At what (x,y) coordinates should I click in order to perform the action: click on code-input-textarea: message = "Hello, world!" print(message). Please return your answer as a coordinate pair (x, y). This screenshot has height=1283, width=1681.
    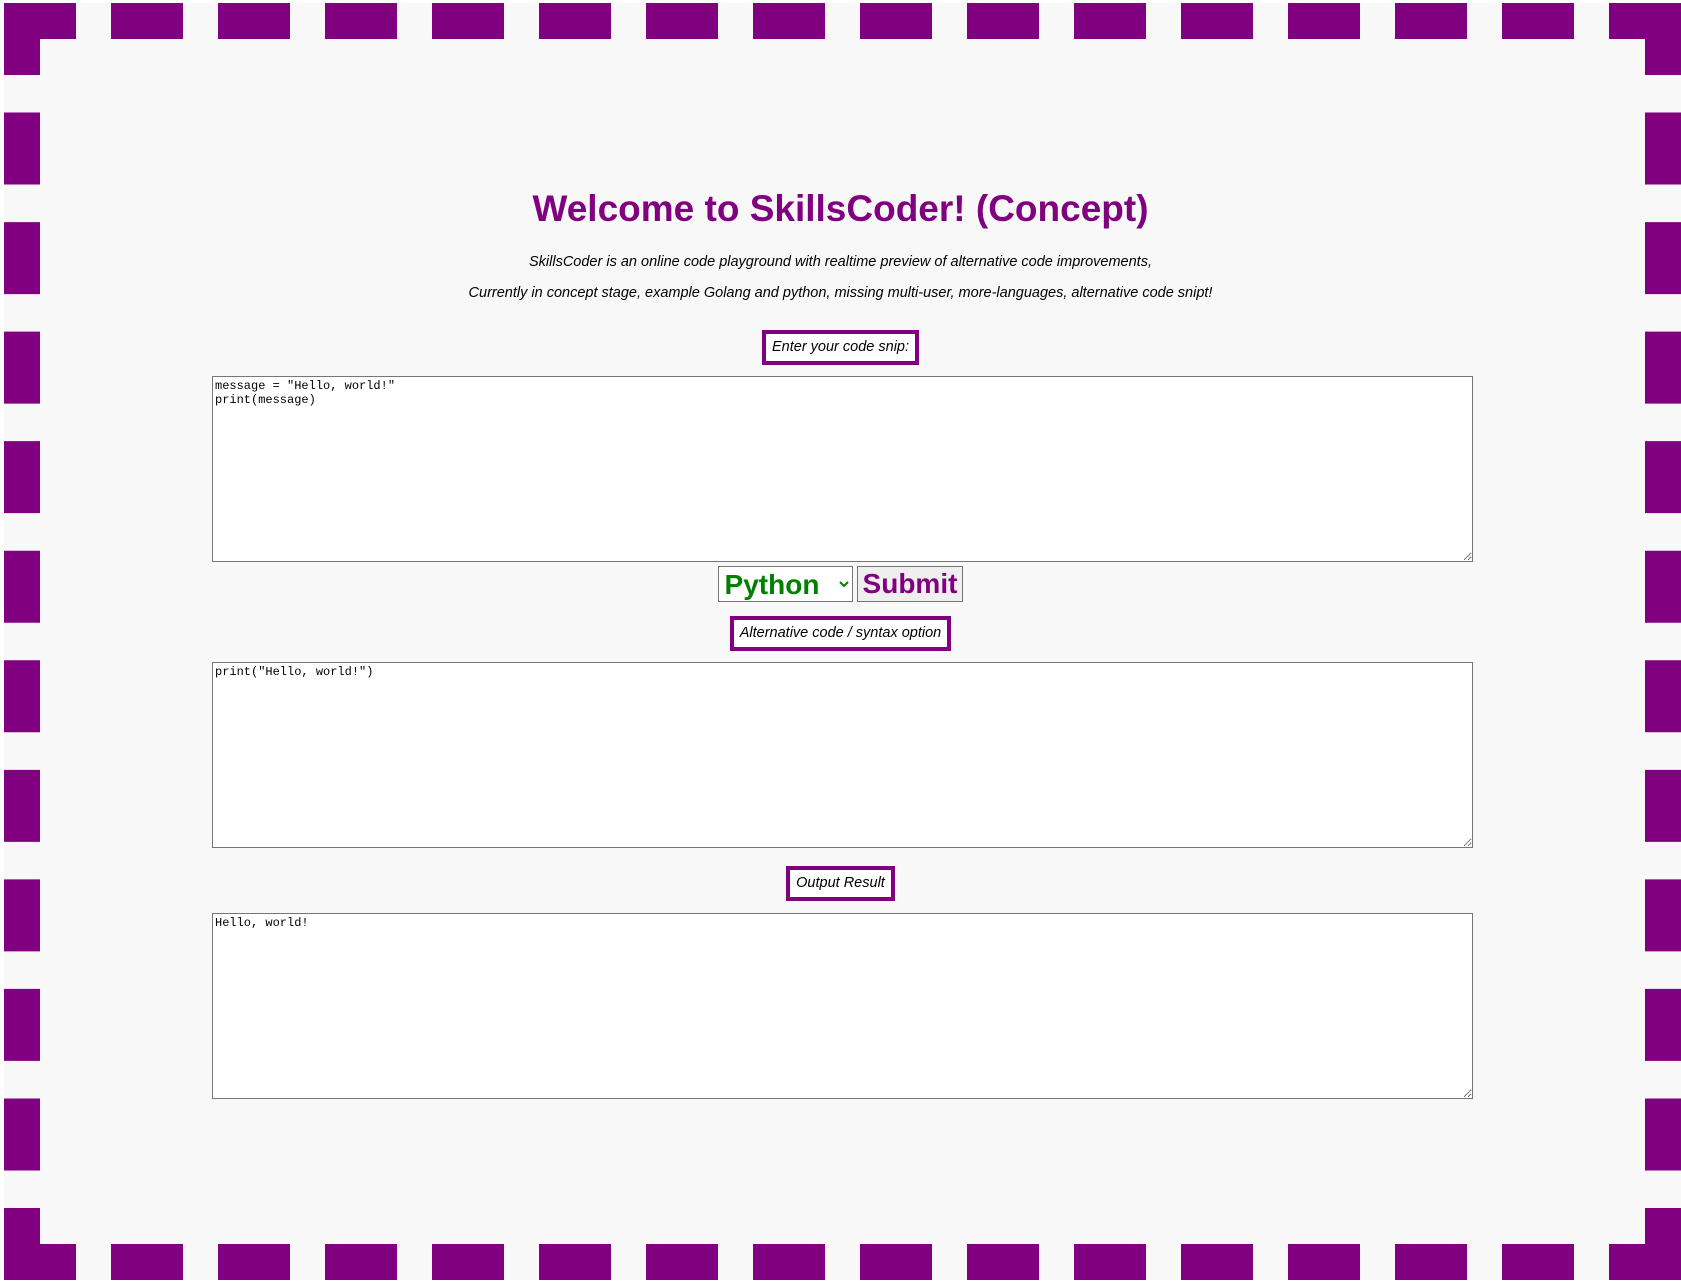
    Looking at the image, I should click on (842, 469).